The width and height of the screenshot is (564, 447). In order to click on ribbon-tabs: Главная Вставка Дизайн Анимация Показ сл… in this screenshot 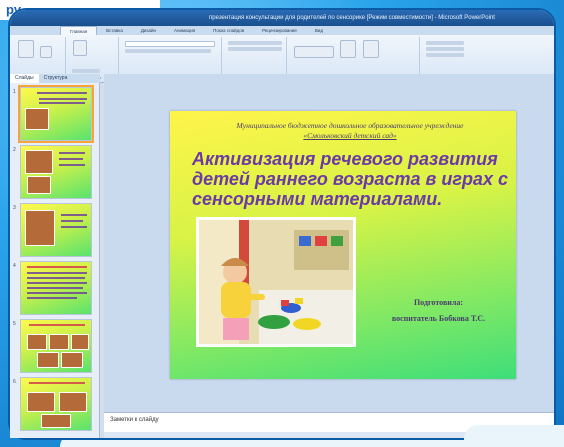, I will do `click(282, 30)`.